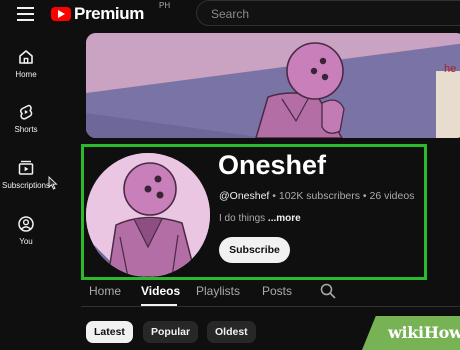 The width and height of the screenshot is (460, 350). What do you see at coordinates (231, 332) in the screenshot?
I see `filter-chip-oldest: Oldest` at bounding box center [231, 332].